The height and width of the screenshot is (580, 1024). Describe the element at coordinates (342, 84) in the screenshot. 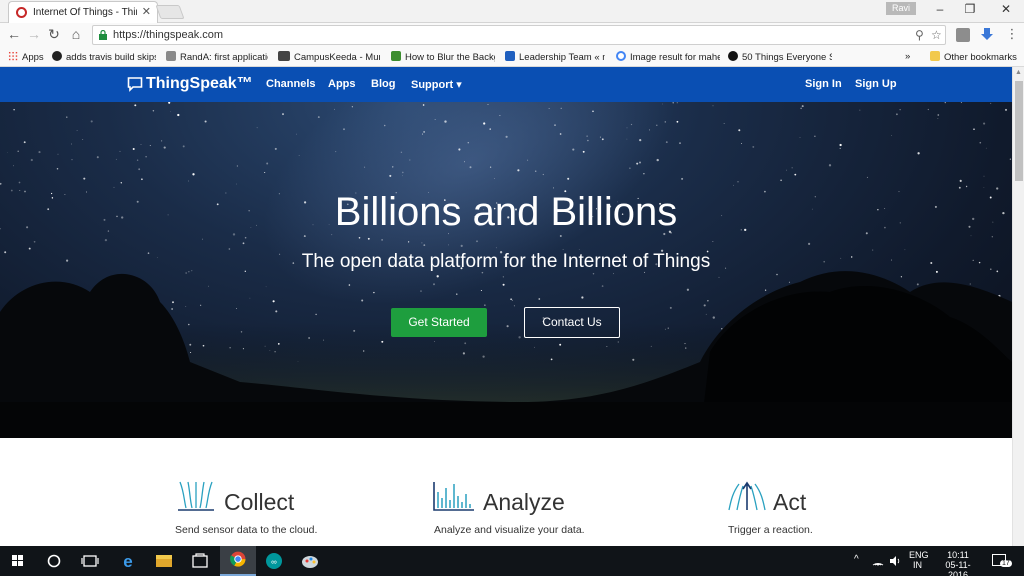

I see `nav-apps: Apps` at that location.